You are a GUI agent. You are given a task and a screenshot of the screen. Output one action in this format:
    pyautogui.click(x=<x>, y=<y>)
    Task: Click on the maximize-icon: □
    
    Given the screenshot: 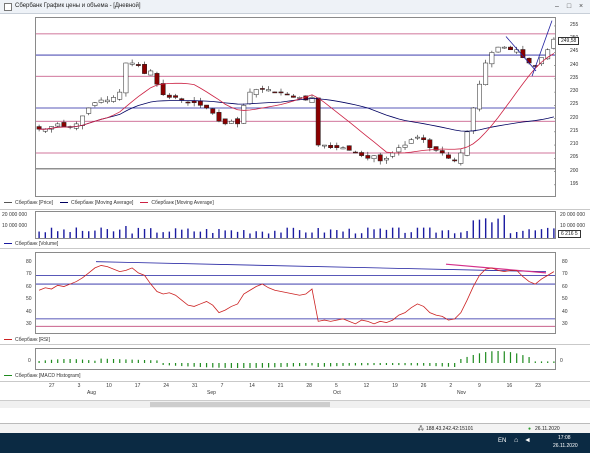 What is the action you would take?
    pyautogui.click(x=569, y=6)
    